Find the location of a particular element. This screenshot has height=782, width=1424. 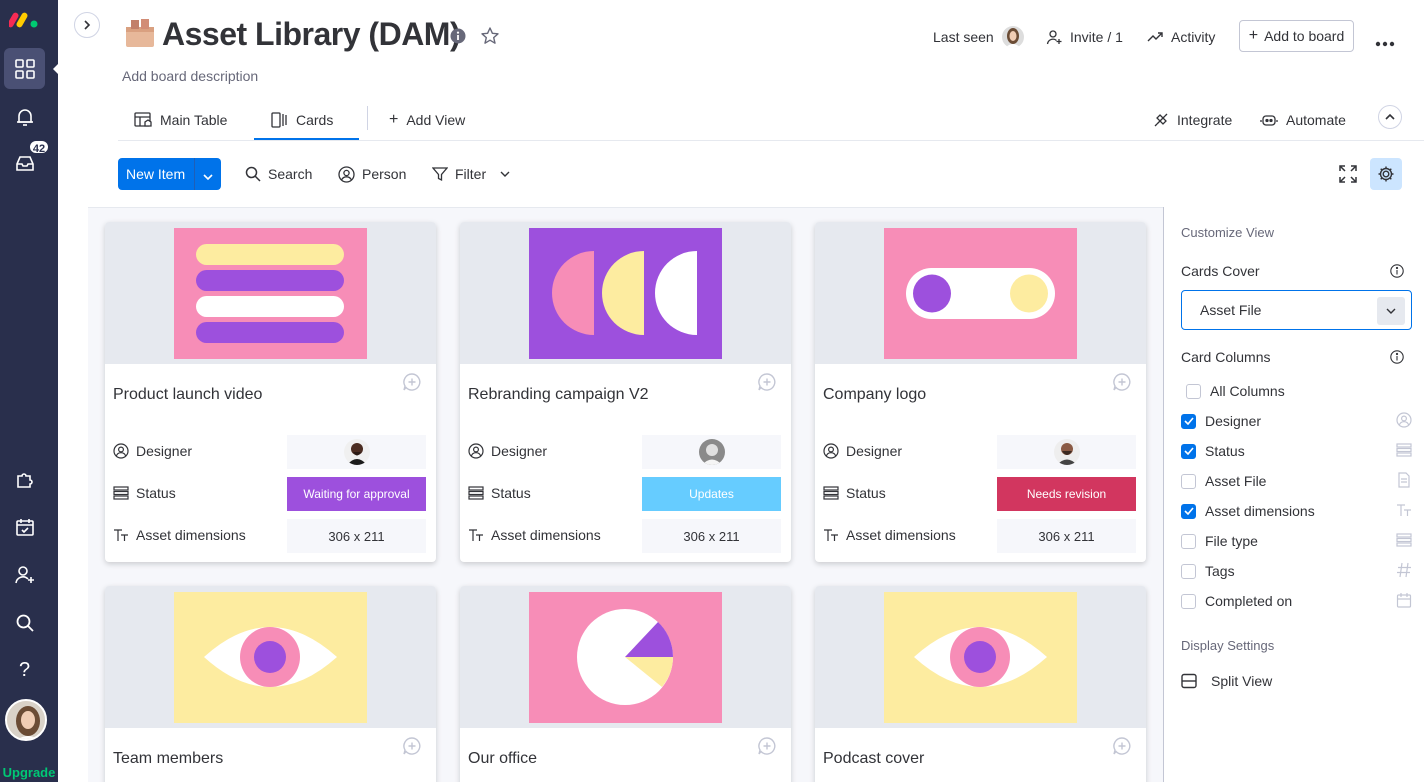

file-icon is located at coordinates (1404, 481).